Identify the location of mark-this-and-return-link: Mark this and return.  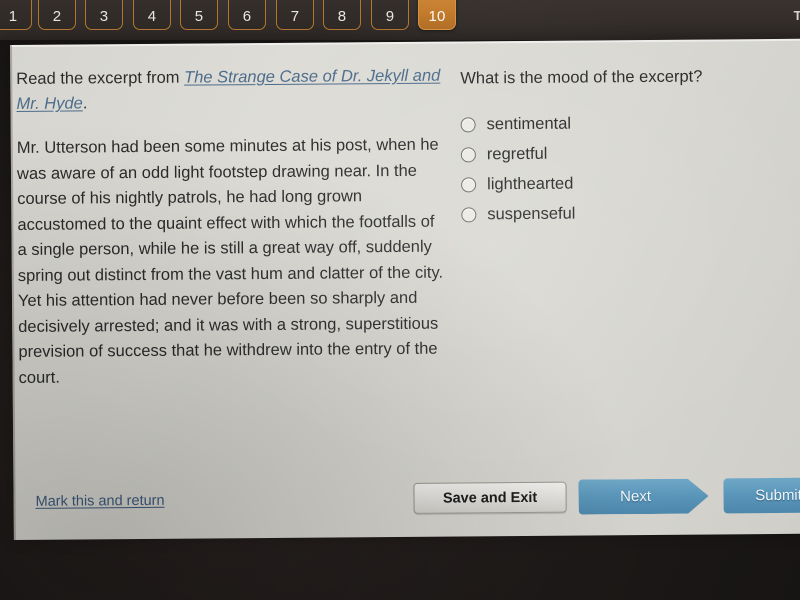
(100, 501).